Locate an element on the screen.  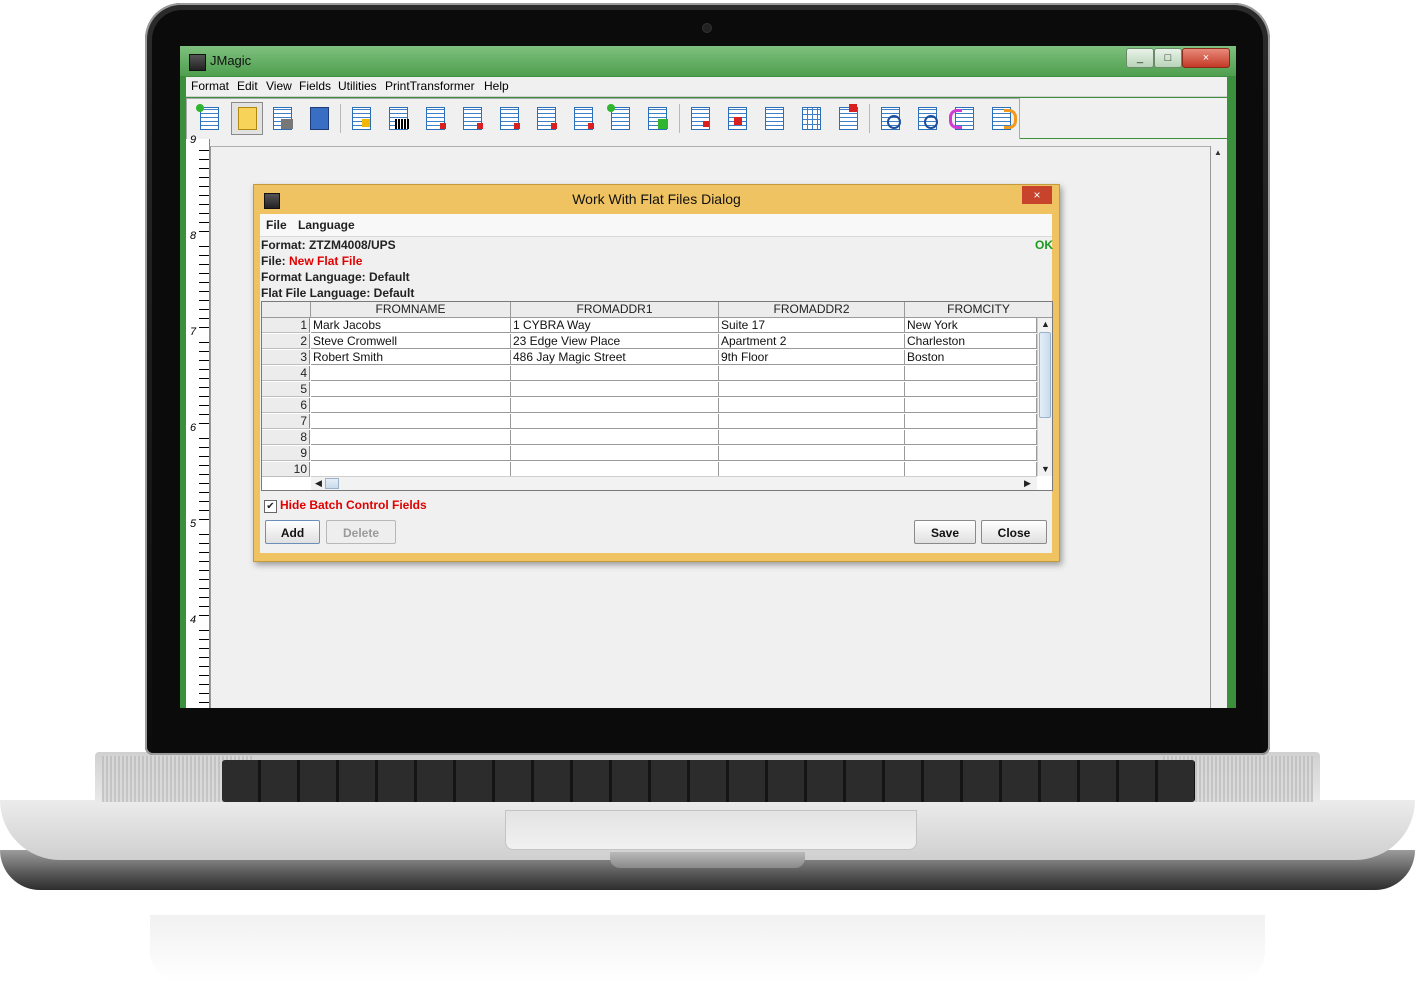
undo-icon is located at coordinates (964, 118).